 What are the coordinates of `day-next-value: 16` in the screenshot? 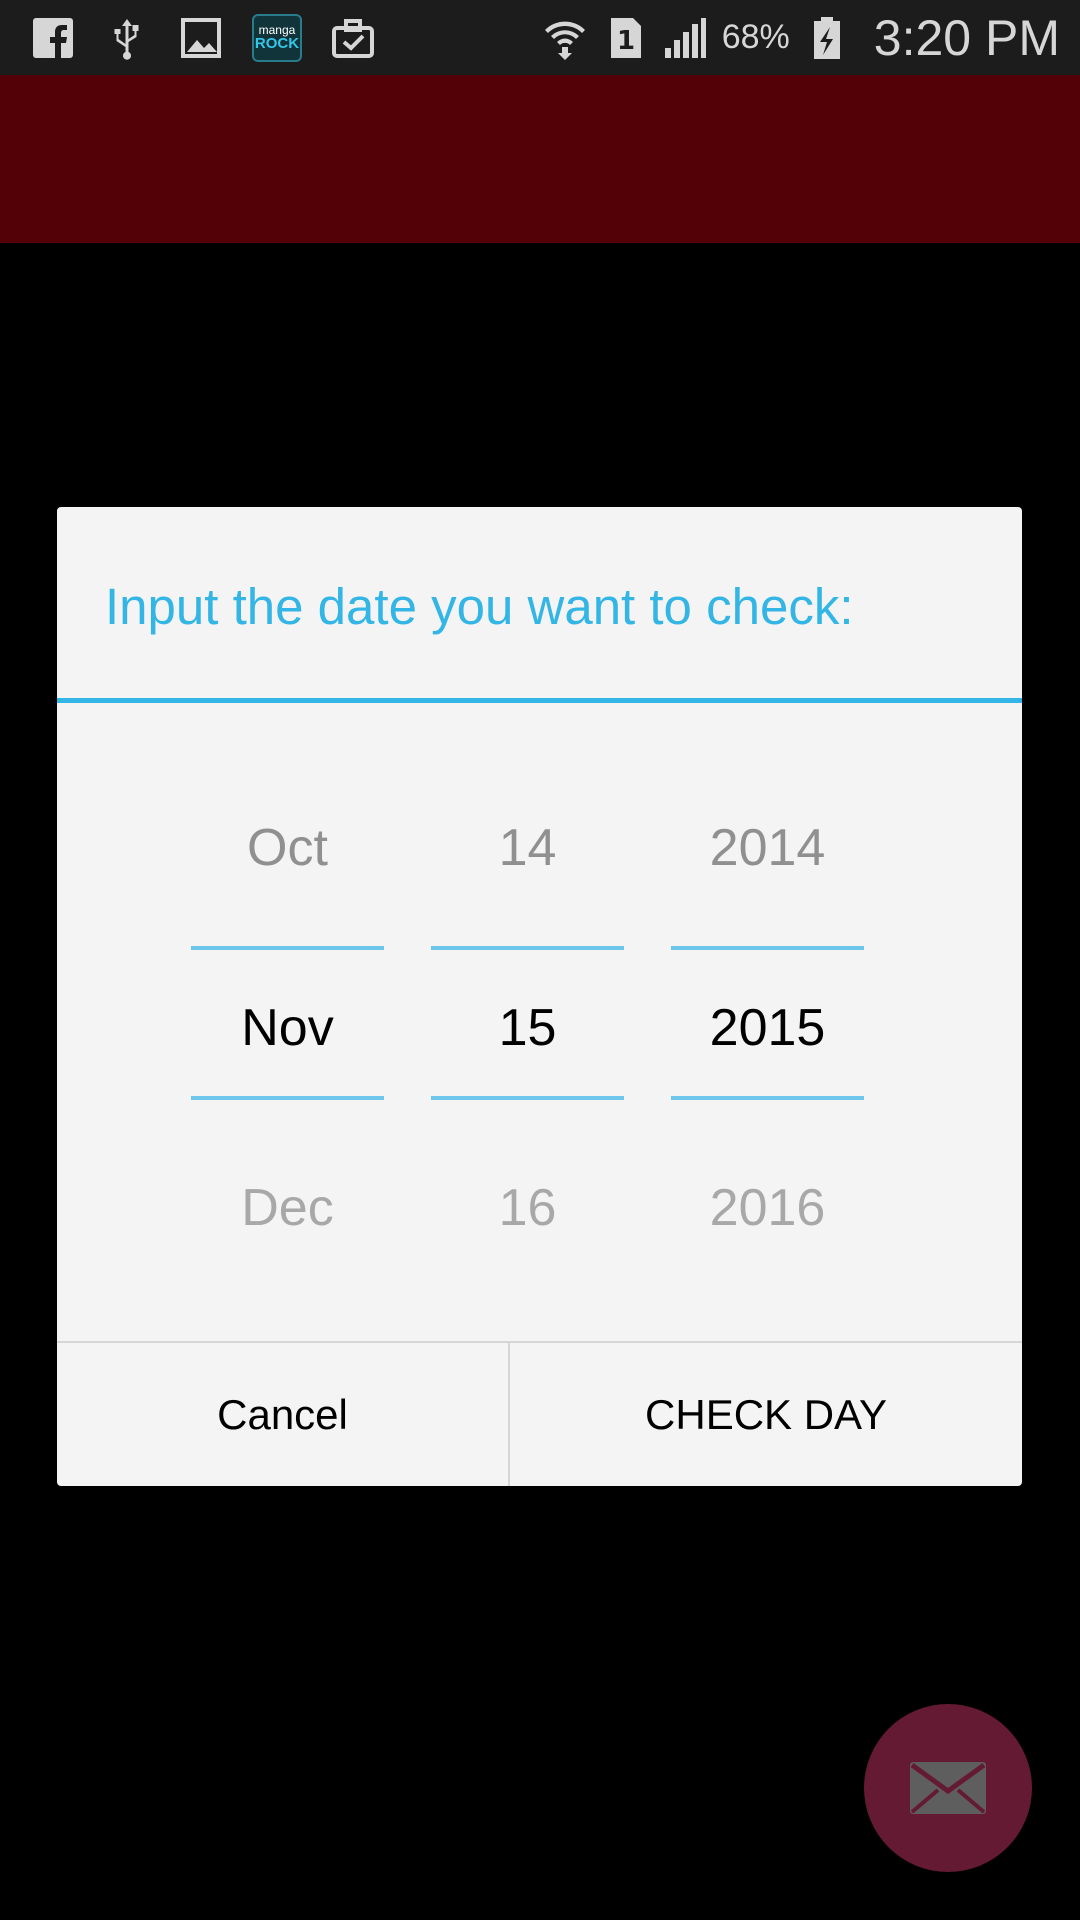 It's located at (527, 1208).